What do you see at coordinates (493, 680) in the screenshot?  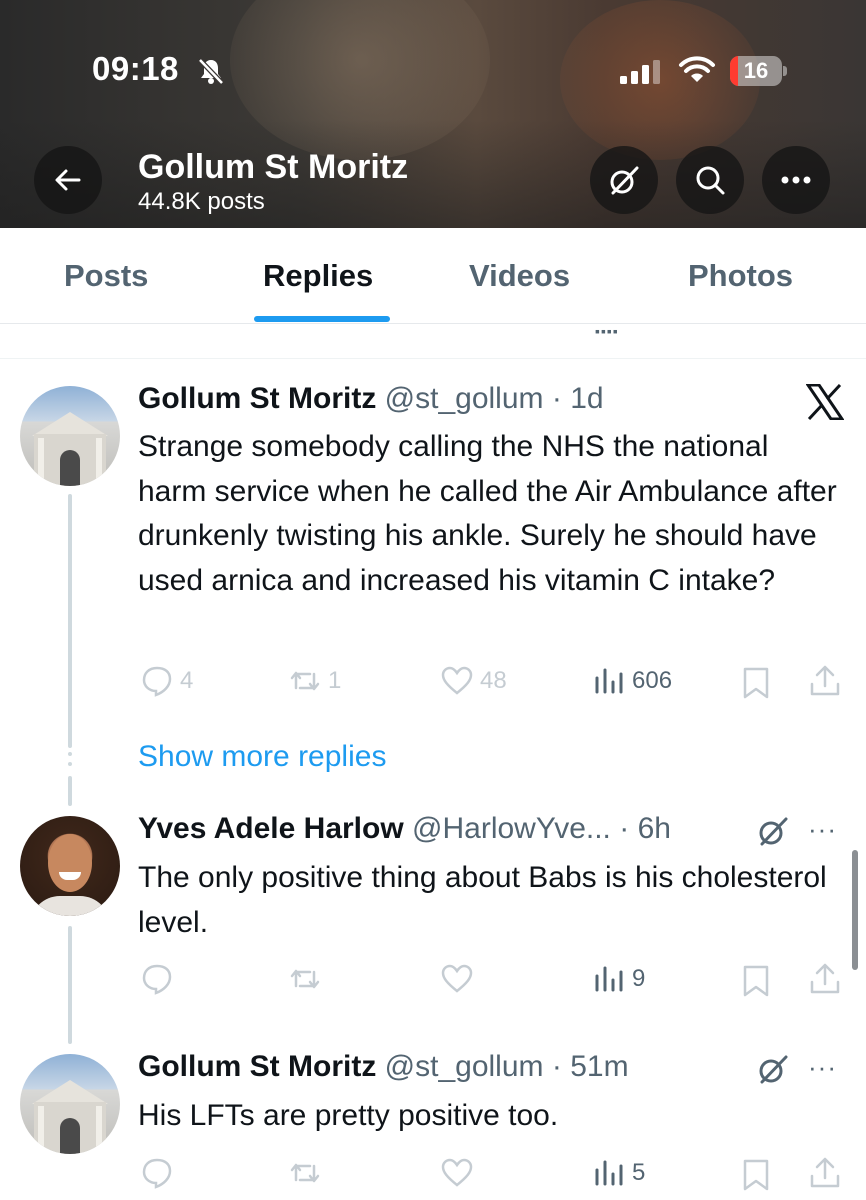 I see `like-count: 48` at bounding box center [493, 680].